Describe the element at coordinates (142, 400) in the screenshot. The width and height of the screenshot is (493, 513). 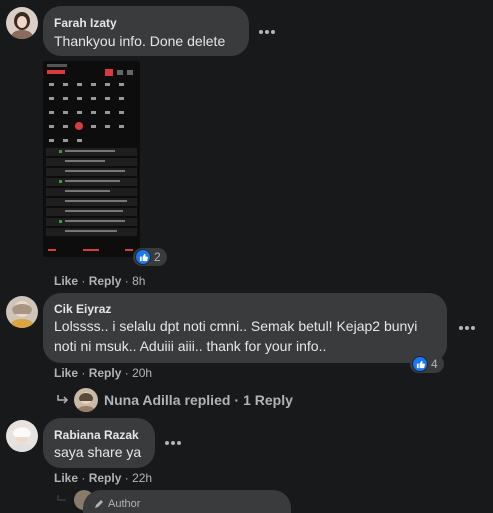
I see `replier-name: Nuna Adilla` at that location.